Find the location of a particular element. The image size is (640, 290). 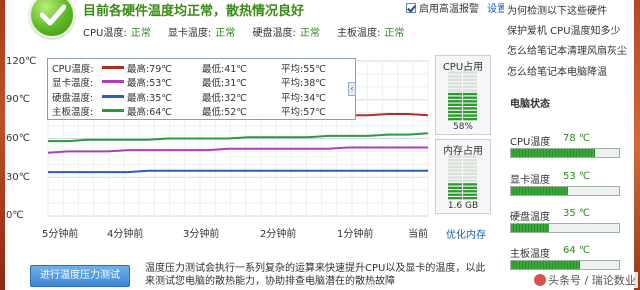

x-tick-label: 5分钟前 is located at coordinates (60, 234).